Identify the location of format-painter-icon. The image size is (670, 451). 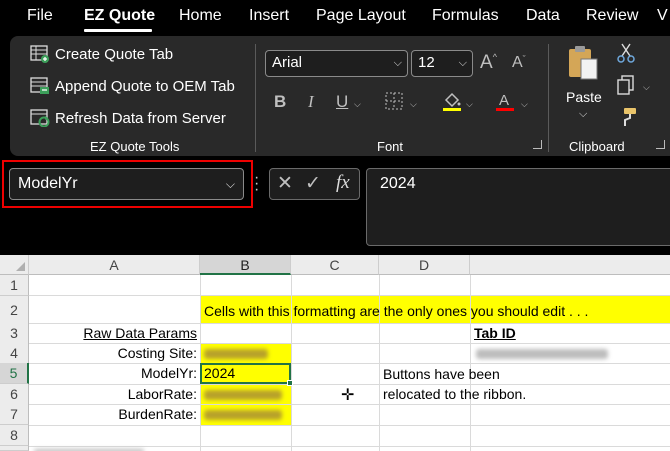
(627, 119).